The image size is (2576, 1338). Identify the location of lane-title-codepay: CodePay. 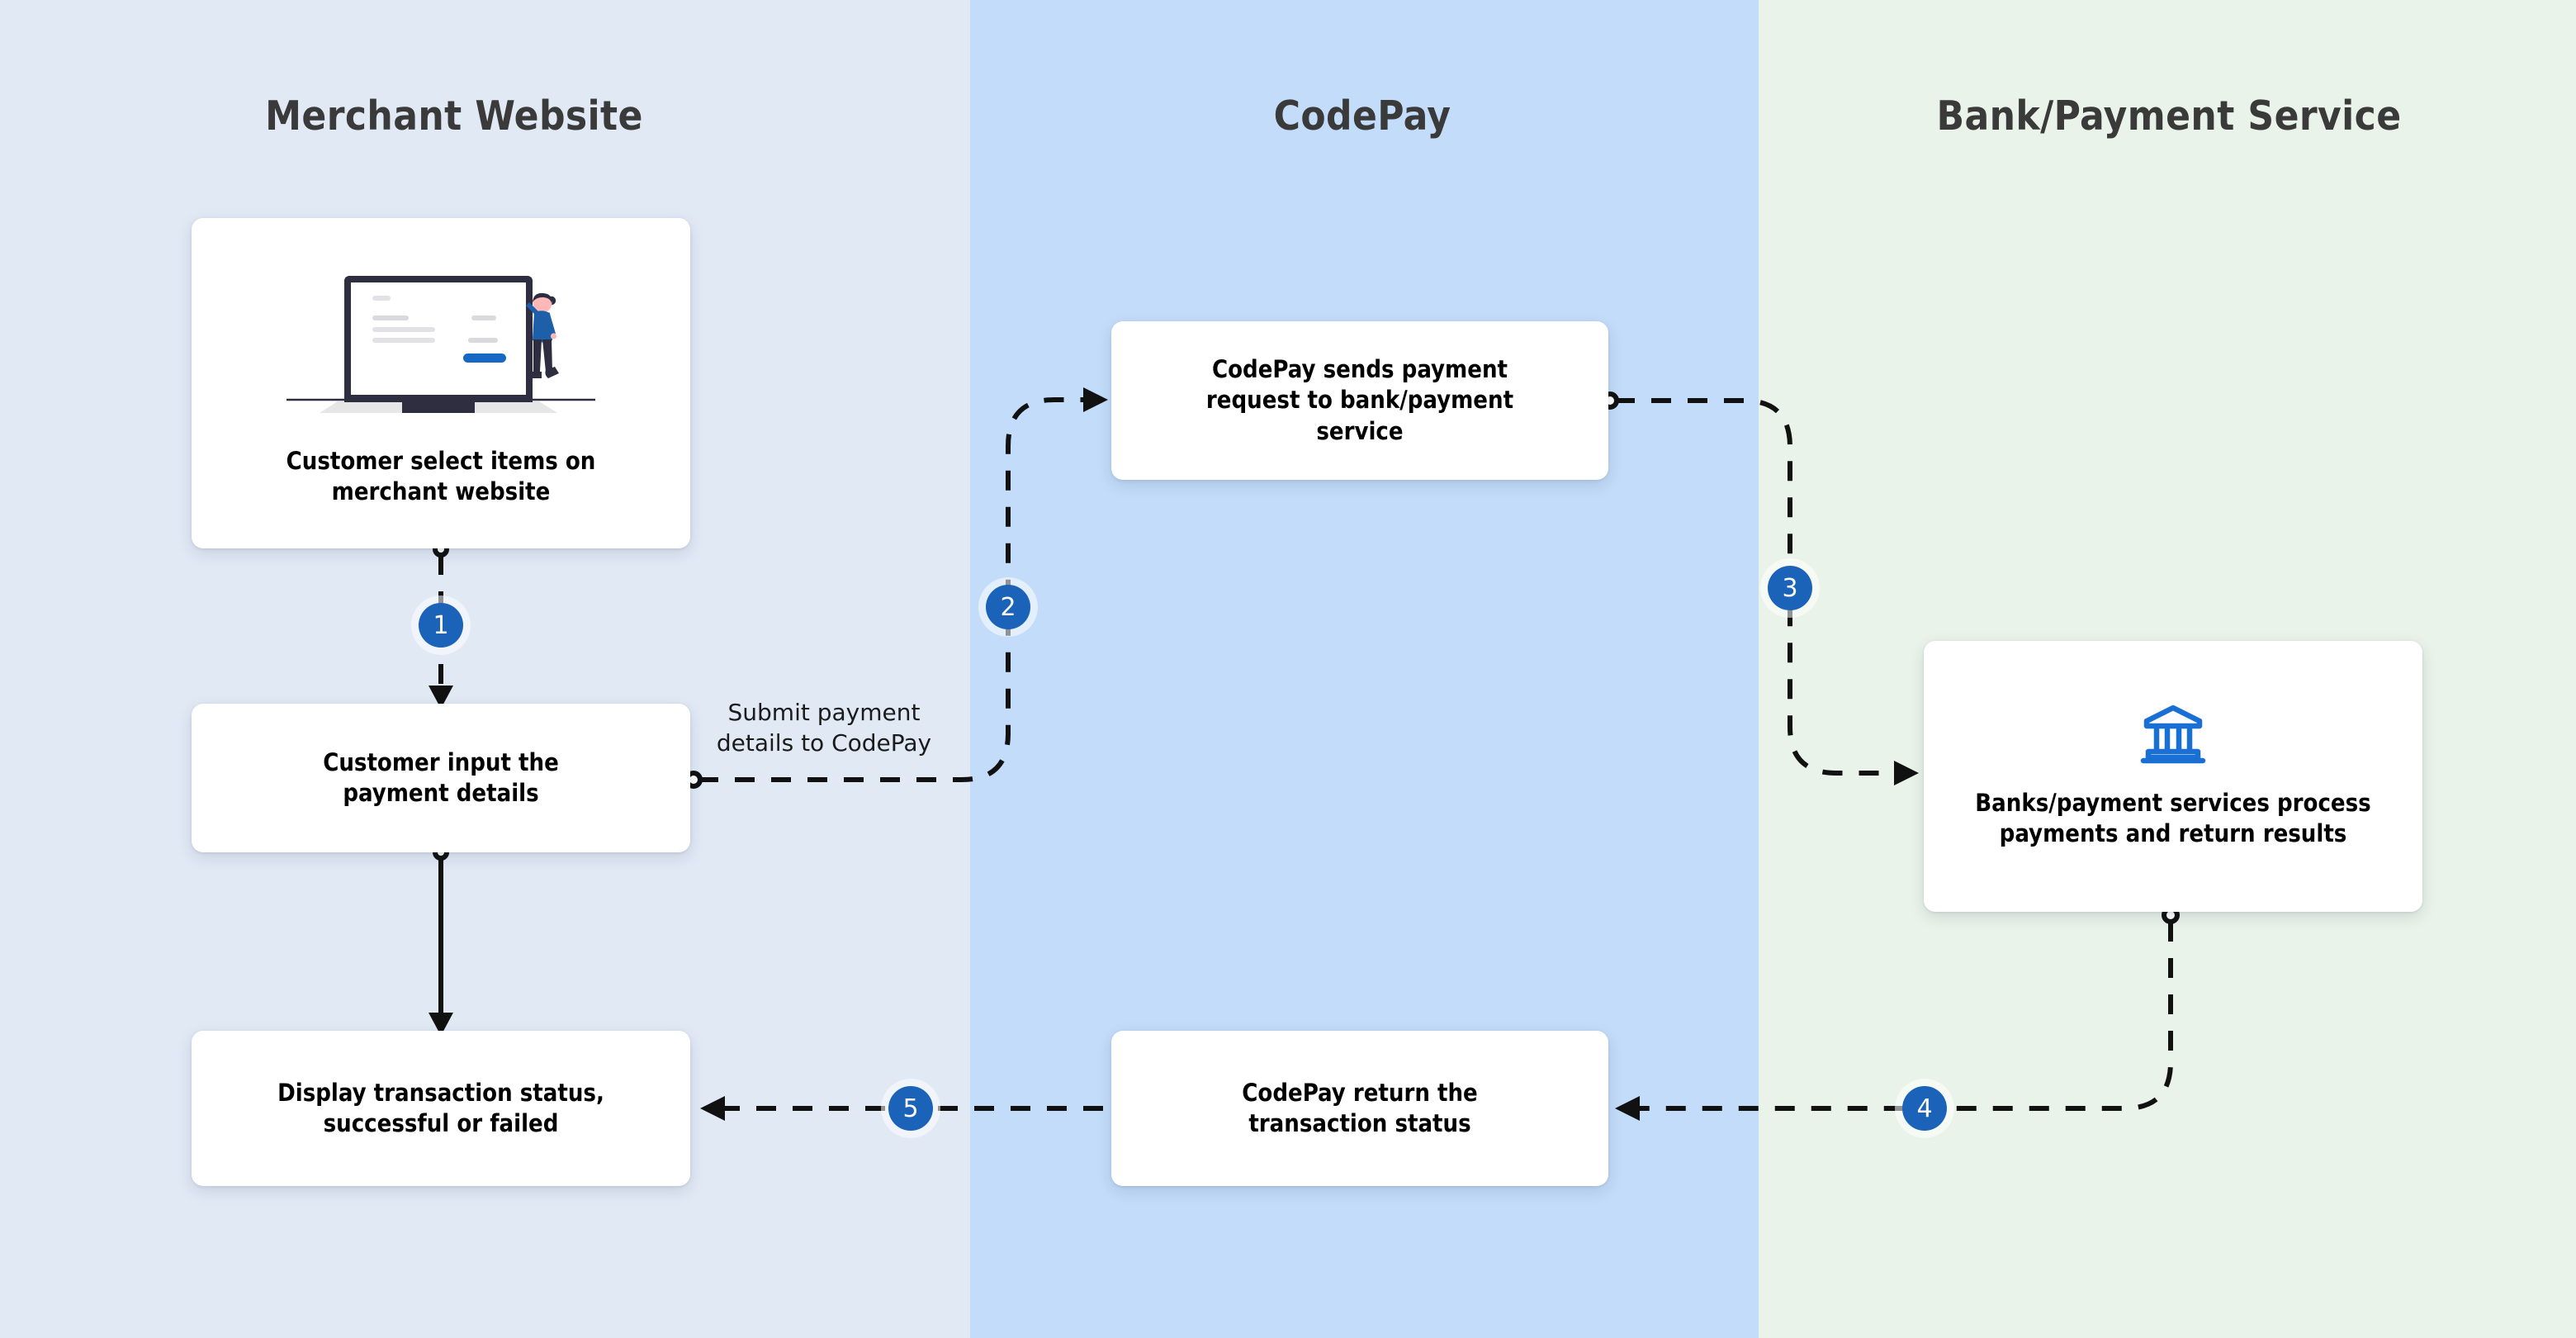
(1362, 117).